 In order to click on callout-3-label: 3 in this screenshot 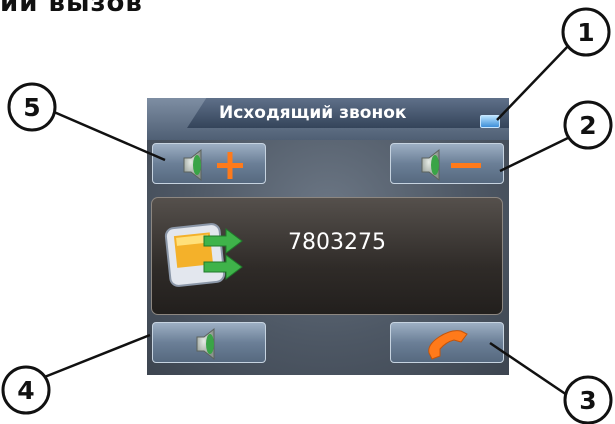, I will do `click(587, 400)`.